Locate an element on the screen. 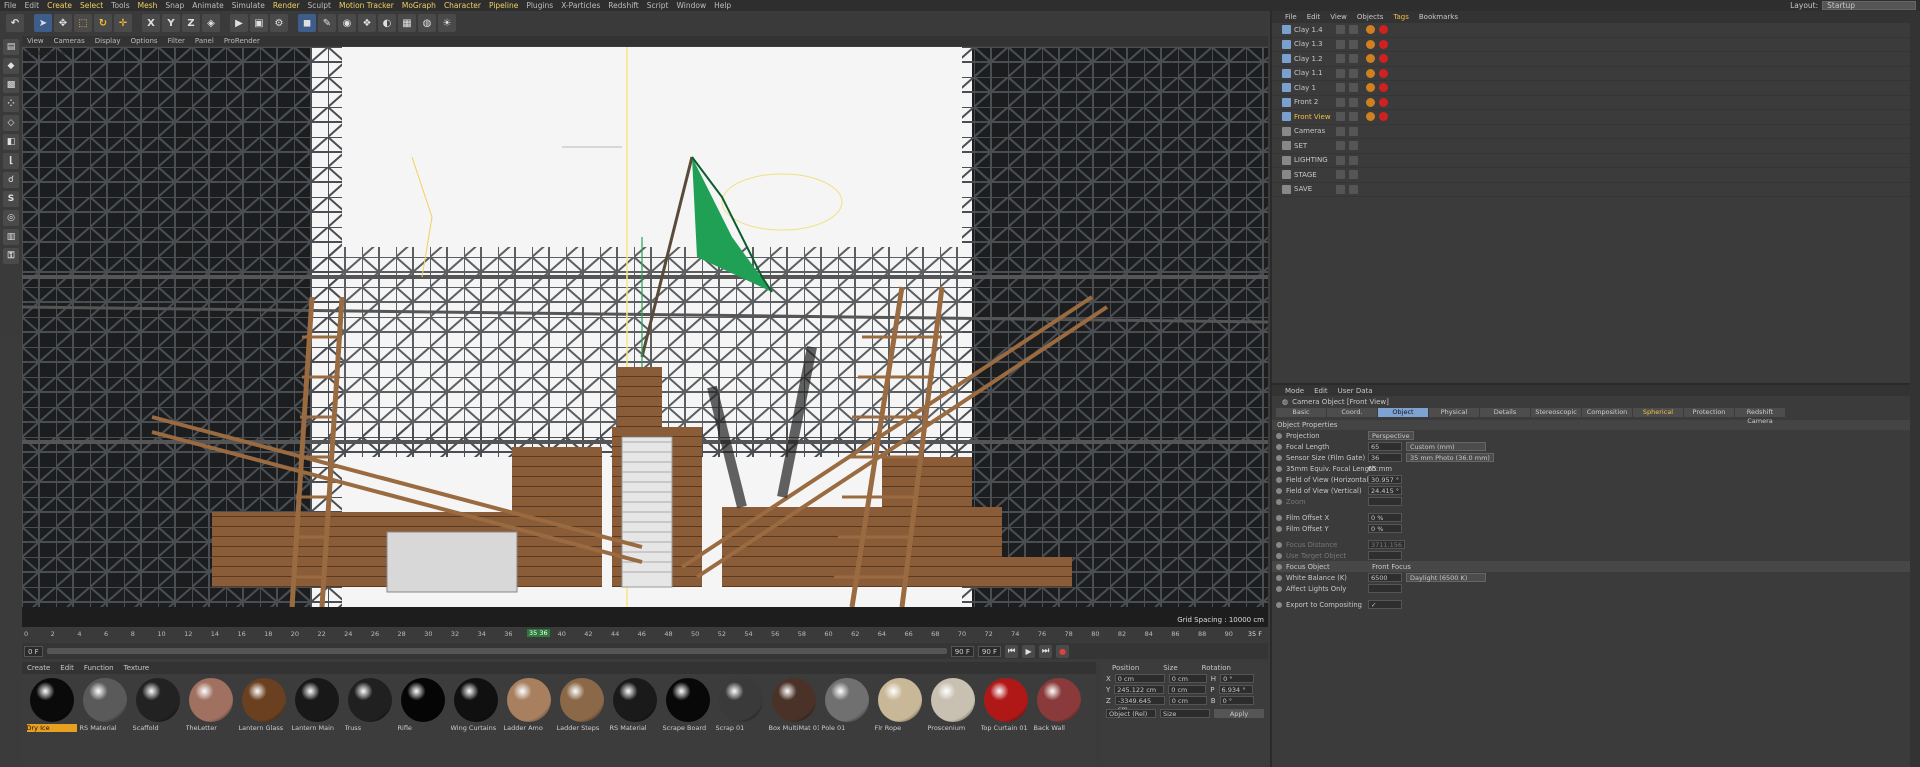 This screenshot has height=767, width=1920. object-name: Clay 1 is located at coordinates (1302, 88).